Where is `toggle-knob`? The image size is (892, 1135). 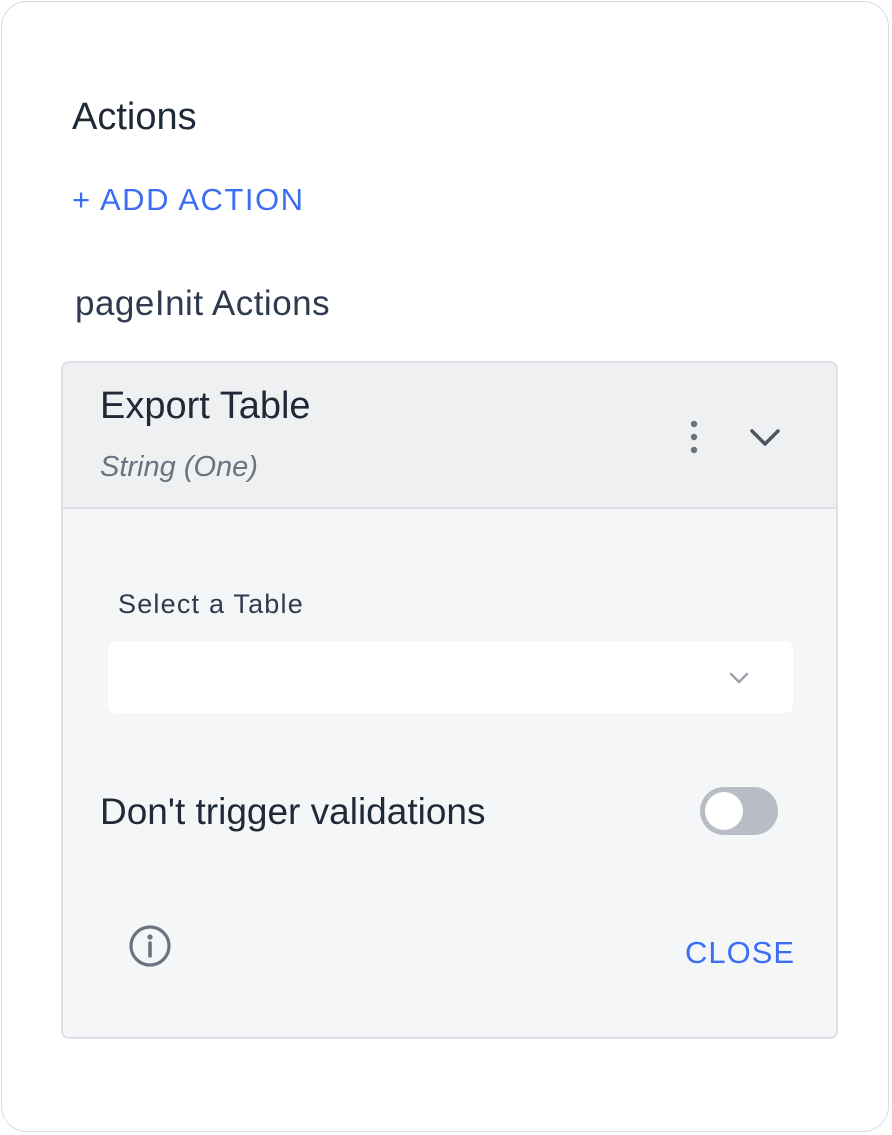 toggle-knob is located at coordinates (724, 811).